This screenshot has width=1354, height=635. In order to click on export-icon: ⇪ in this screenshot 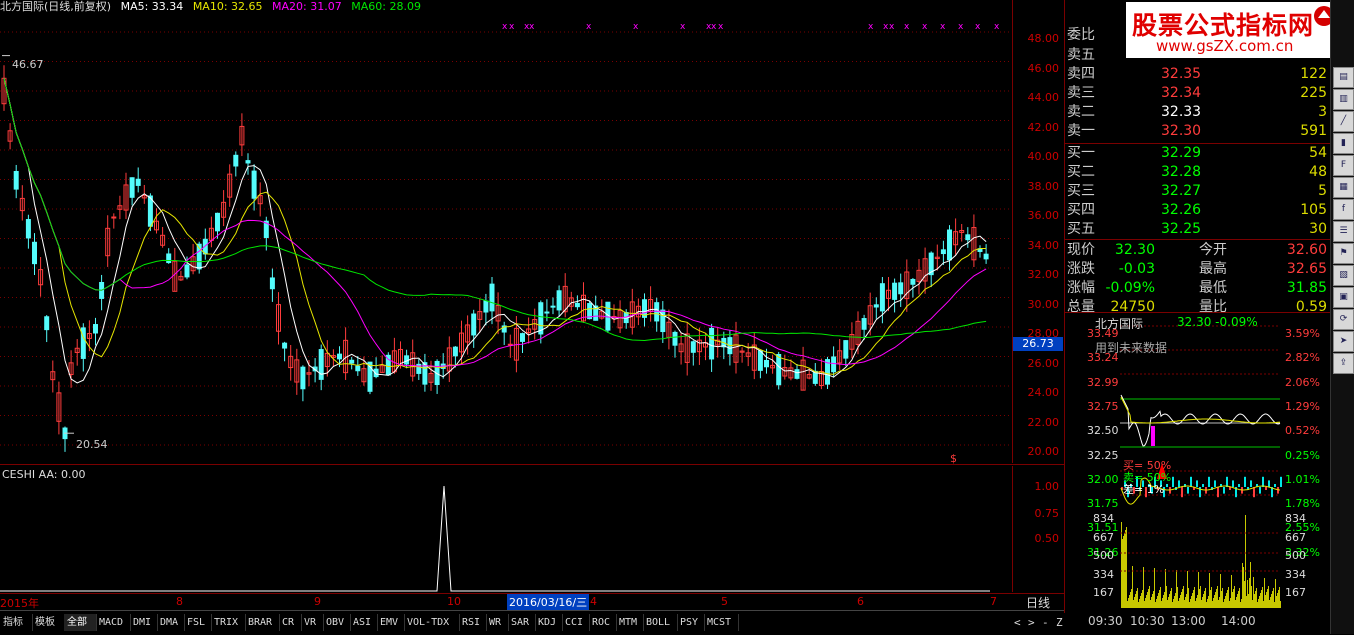, I will do `click(1343, 363)`.